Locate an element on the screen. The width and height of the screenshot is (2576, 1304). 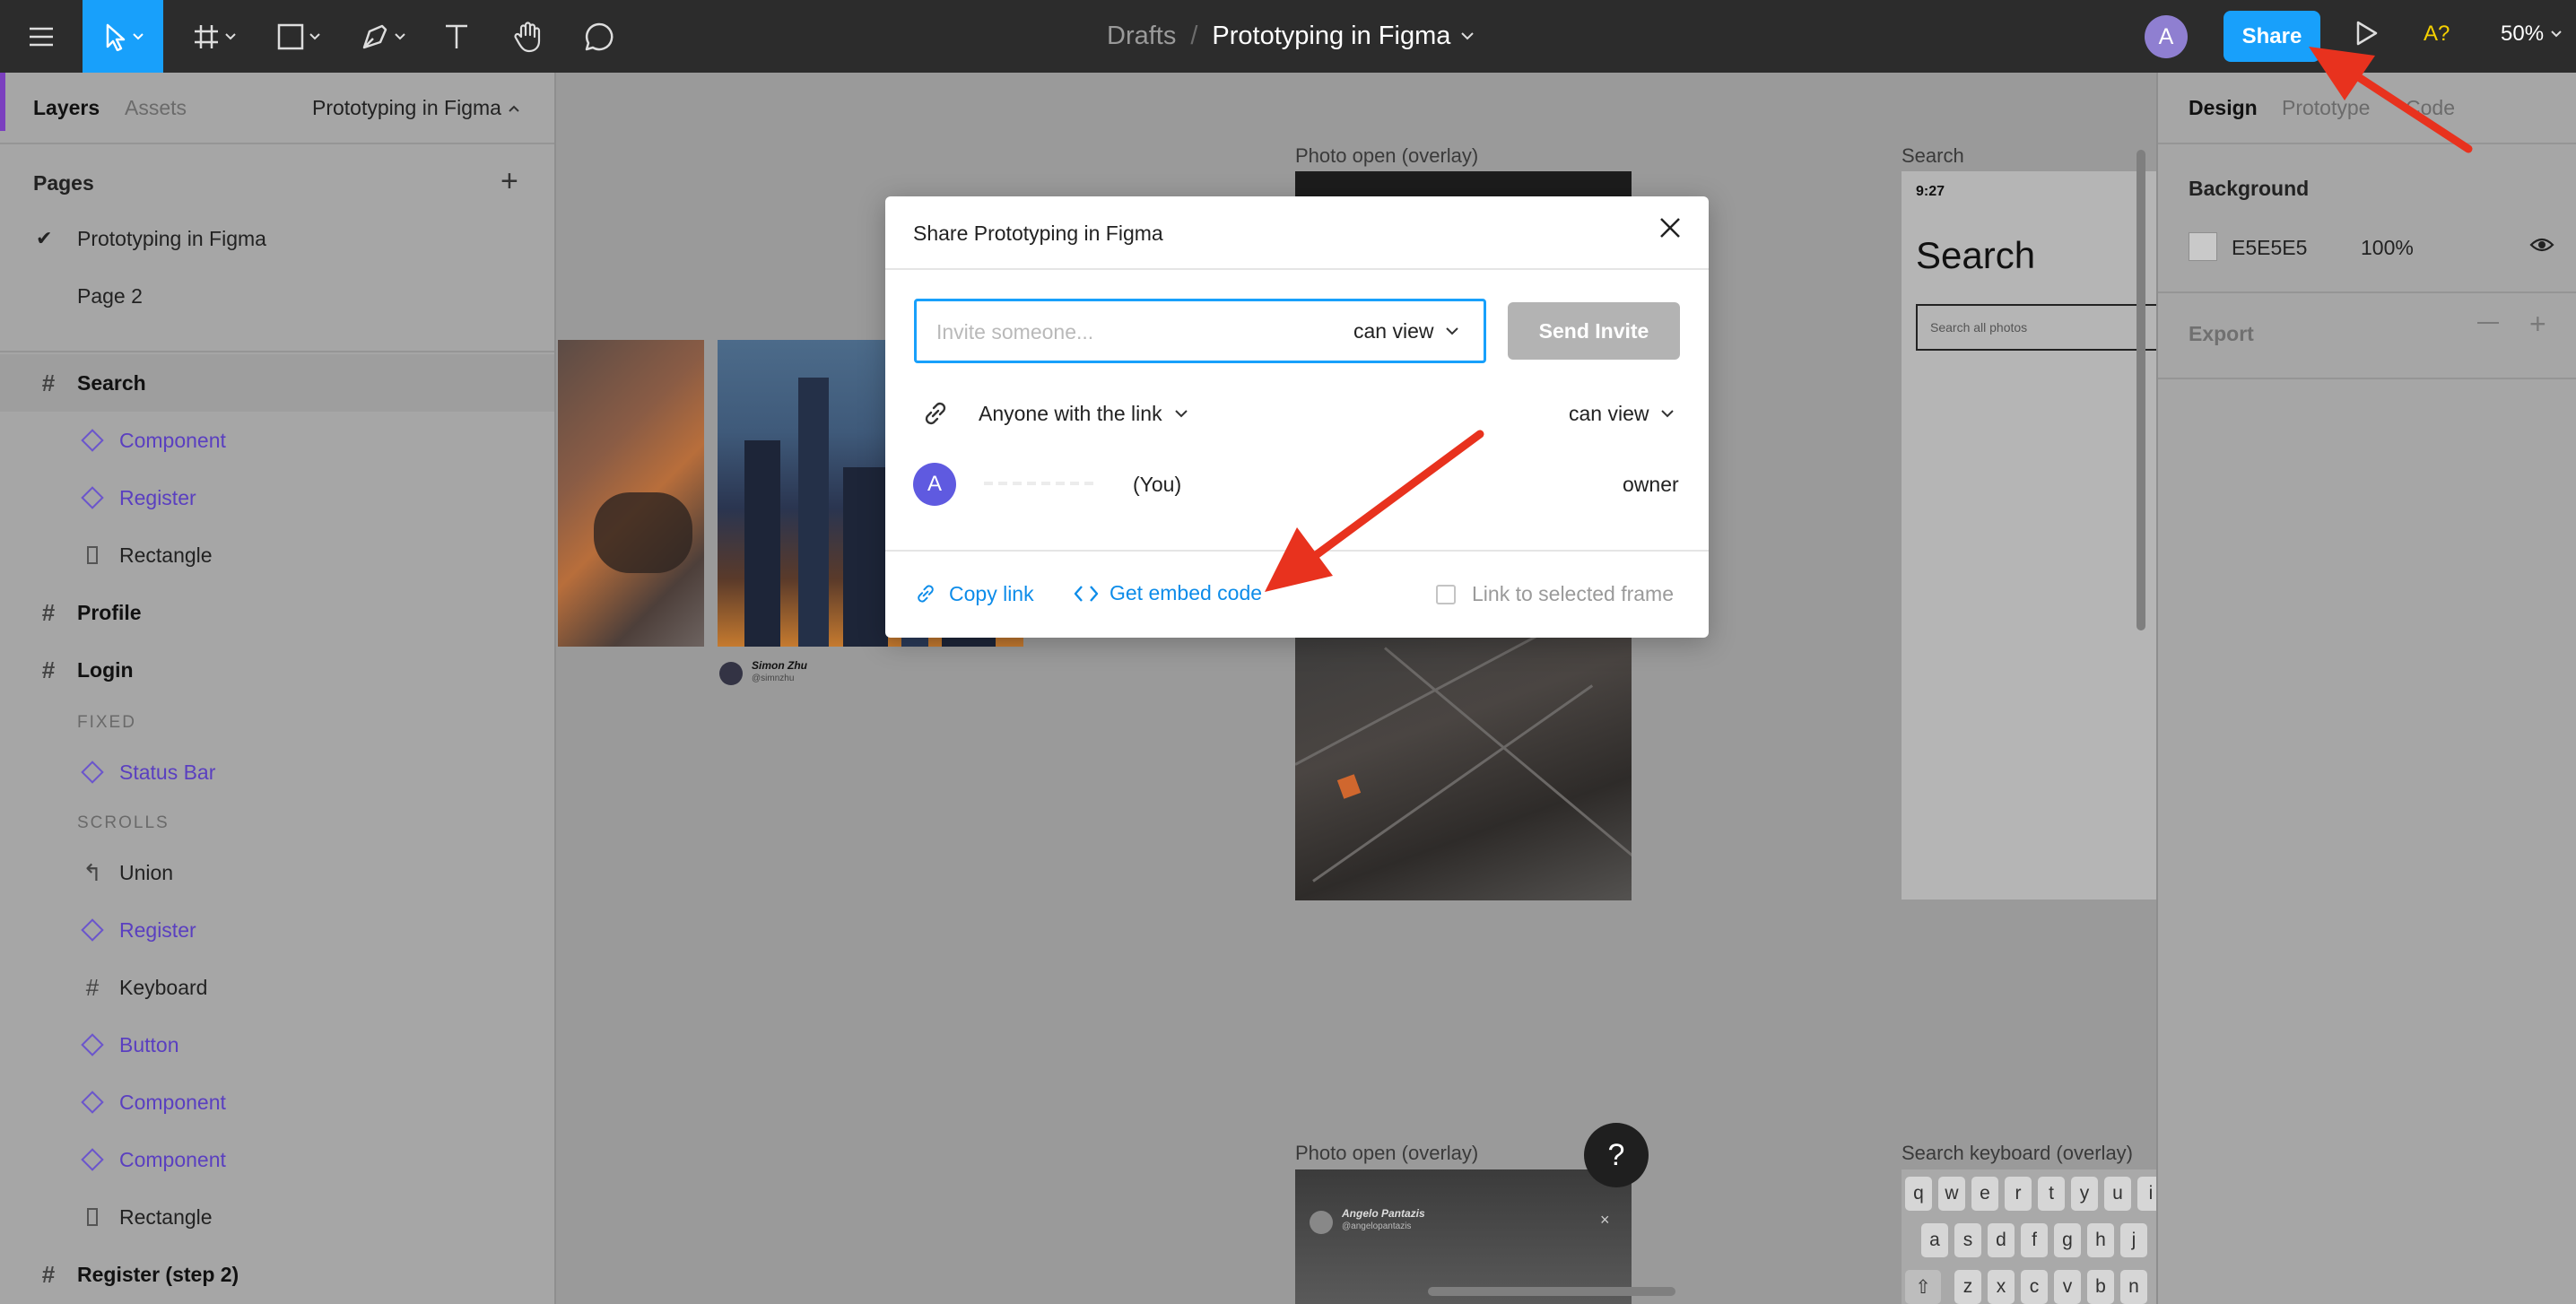
layer-login: # Login is located at coordinates (277, 670).